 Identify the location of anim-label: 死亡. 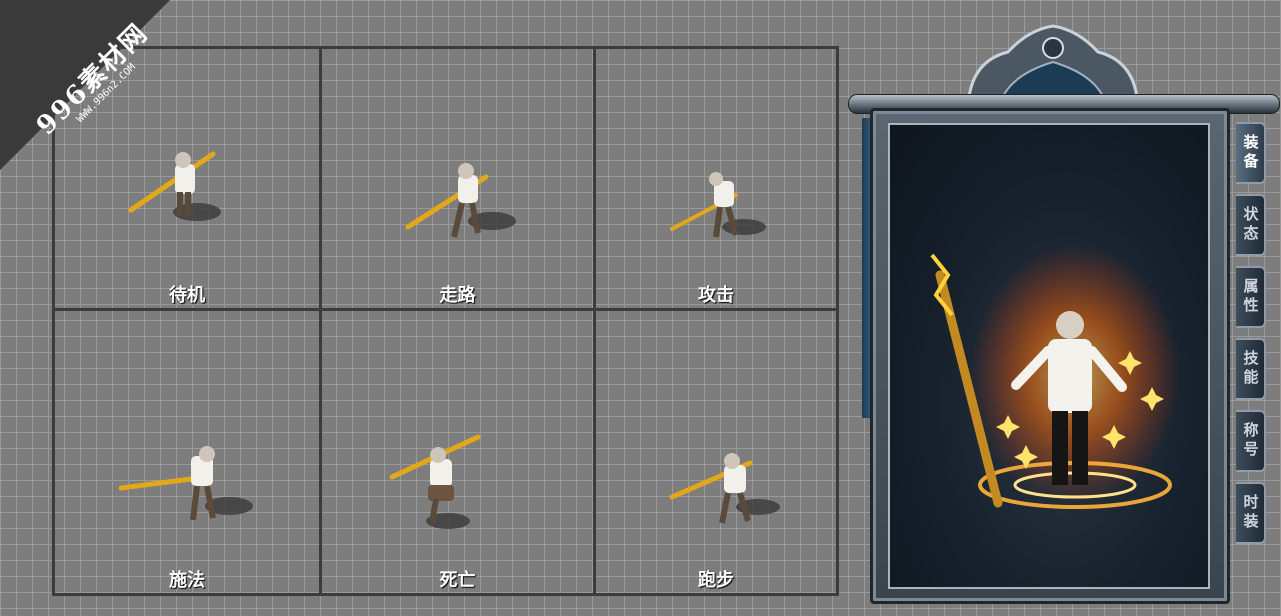
(457, 580).